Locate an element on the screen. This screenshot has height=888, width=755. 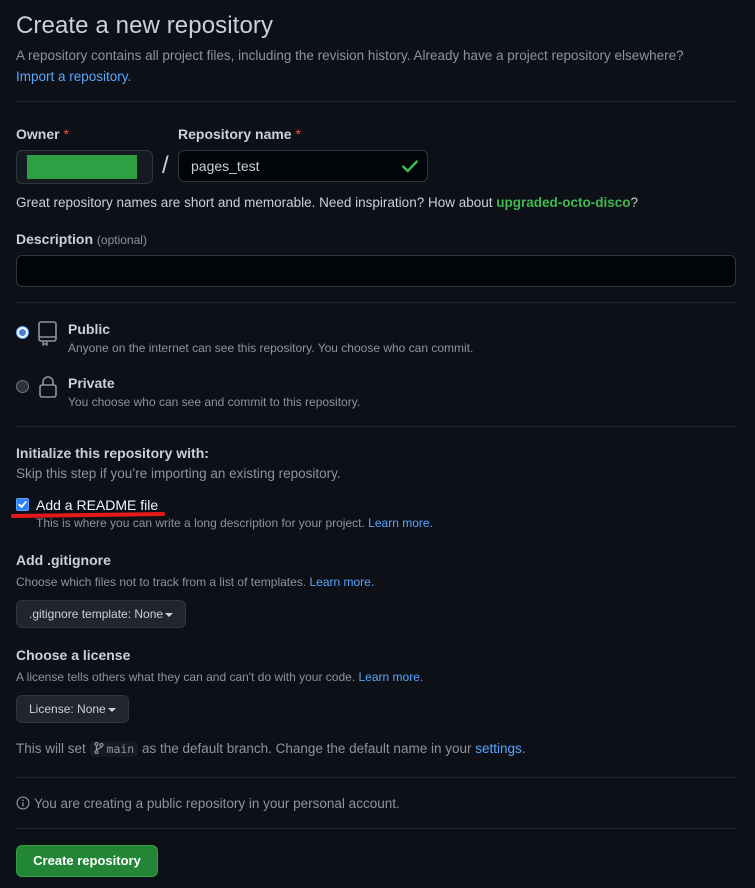
license-learn-more-link: Learn more. is located at coordinates (391, 677).